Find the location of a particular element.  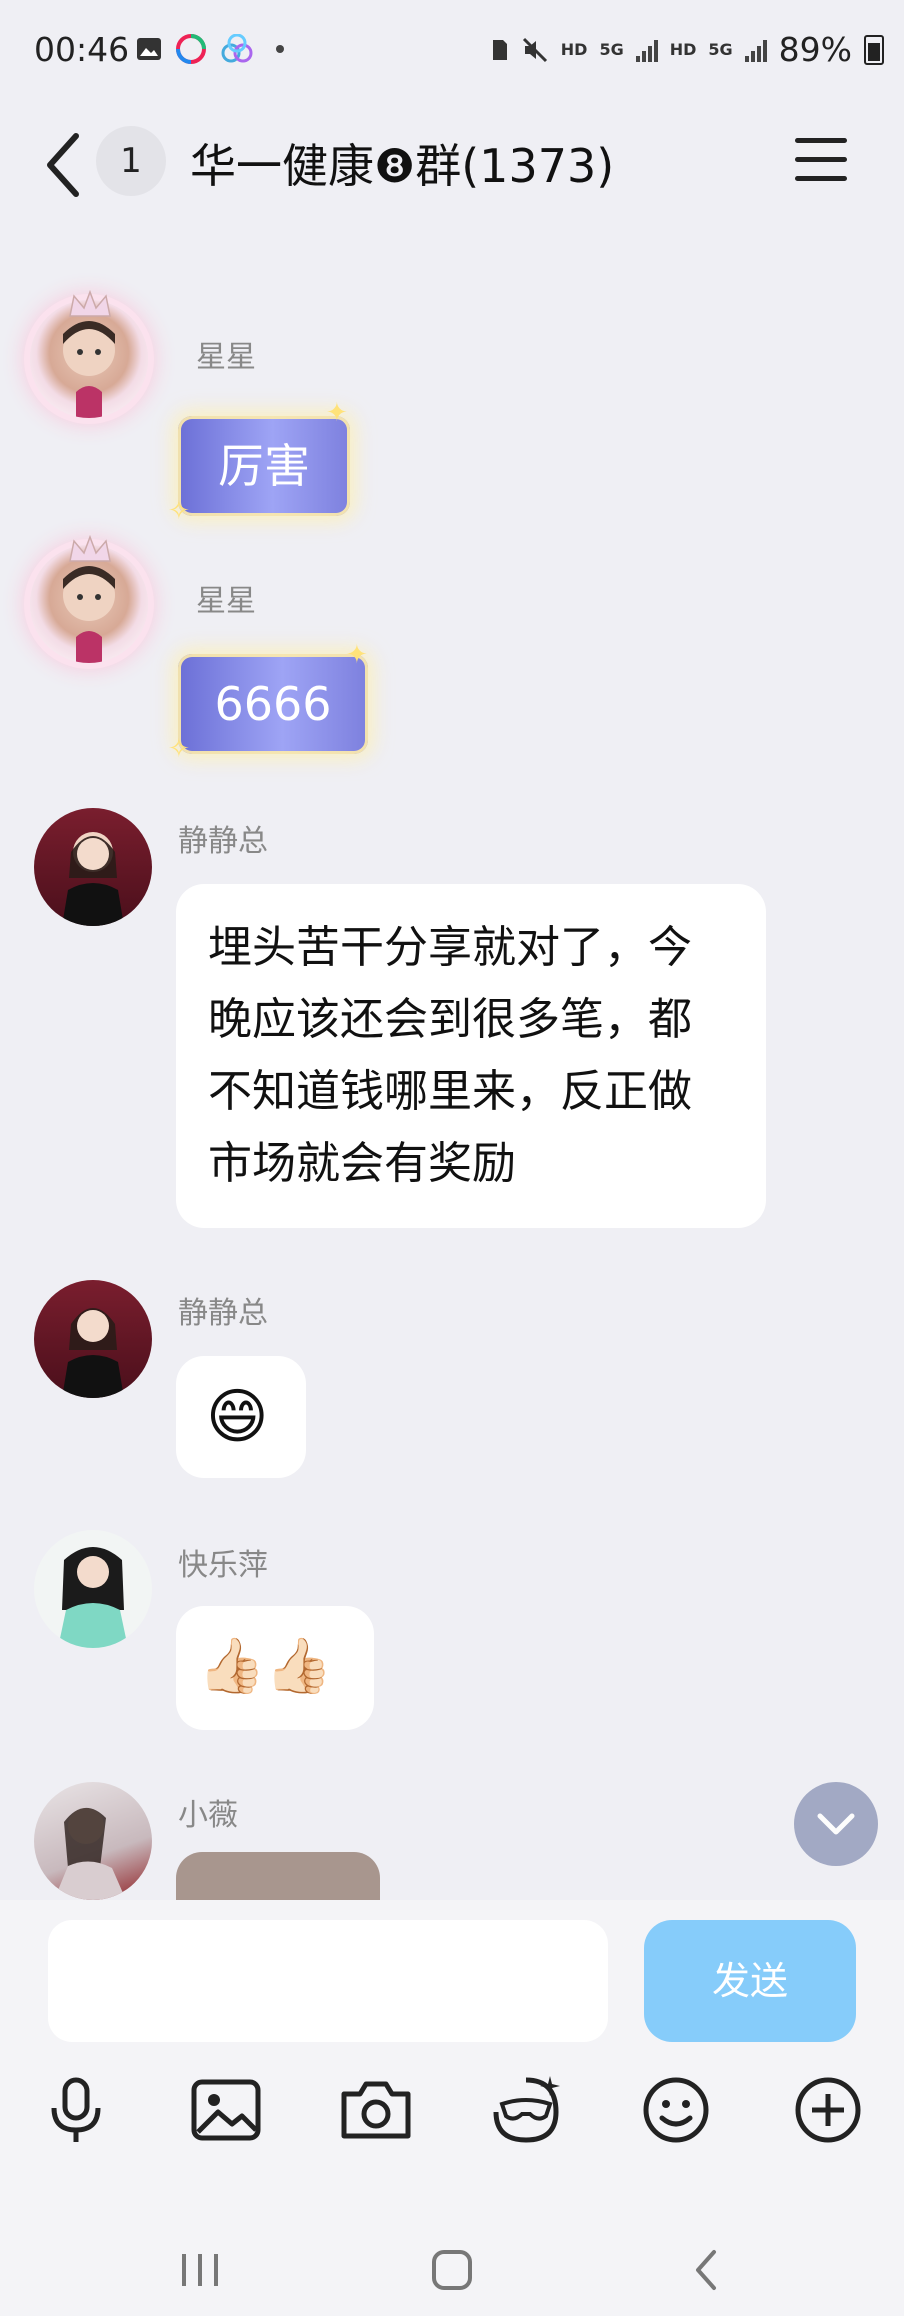

chevron-down-icon is located at coordinates (836, 1824).